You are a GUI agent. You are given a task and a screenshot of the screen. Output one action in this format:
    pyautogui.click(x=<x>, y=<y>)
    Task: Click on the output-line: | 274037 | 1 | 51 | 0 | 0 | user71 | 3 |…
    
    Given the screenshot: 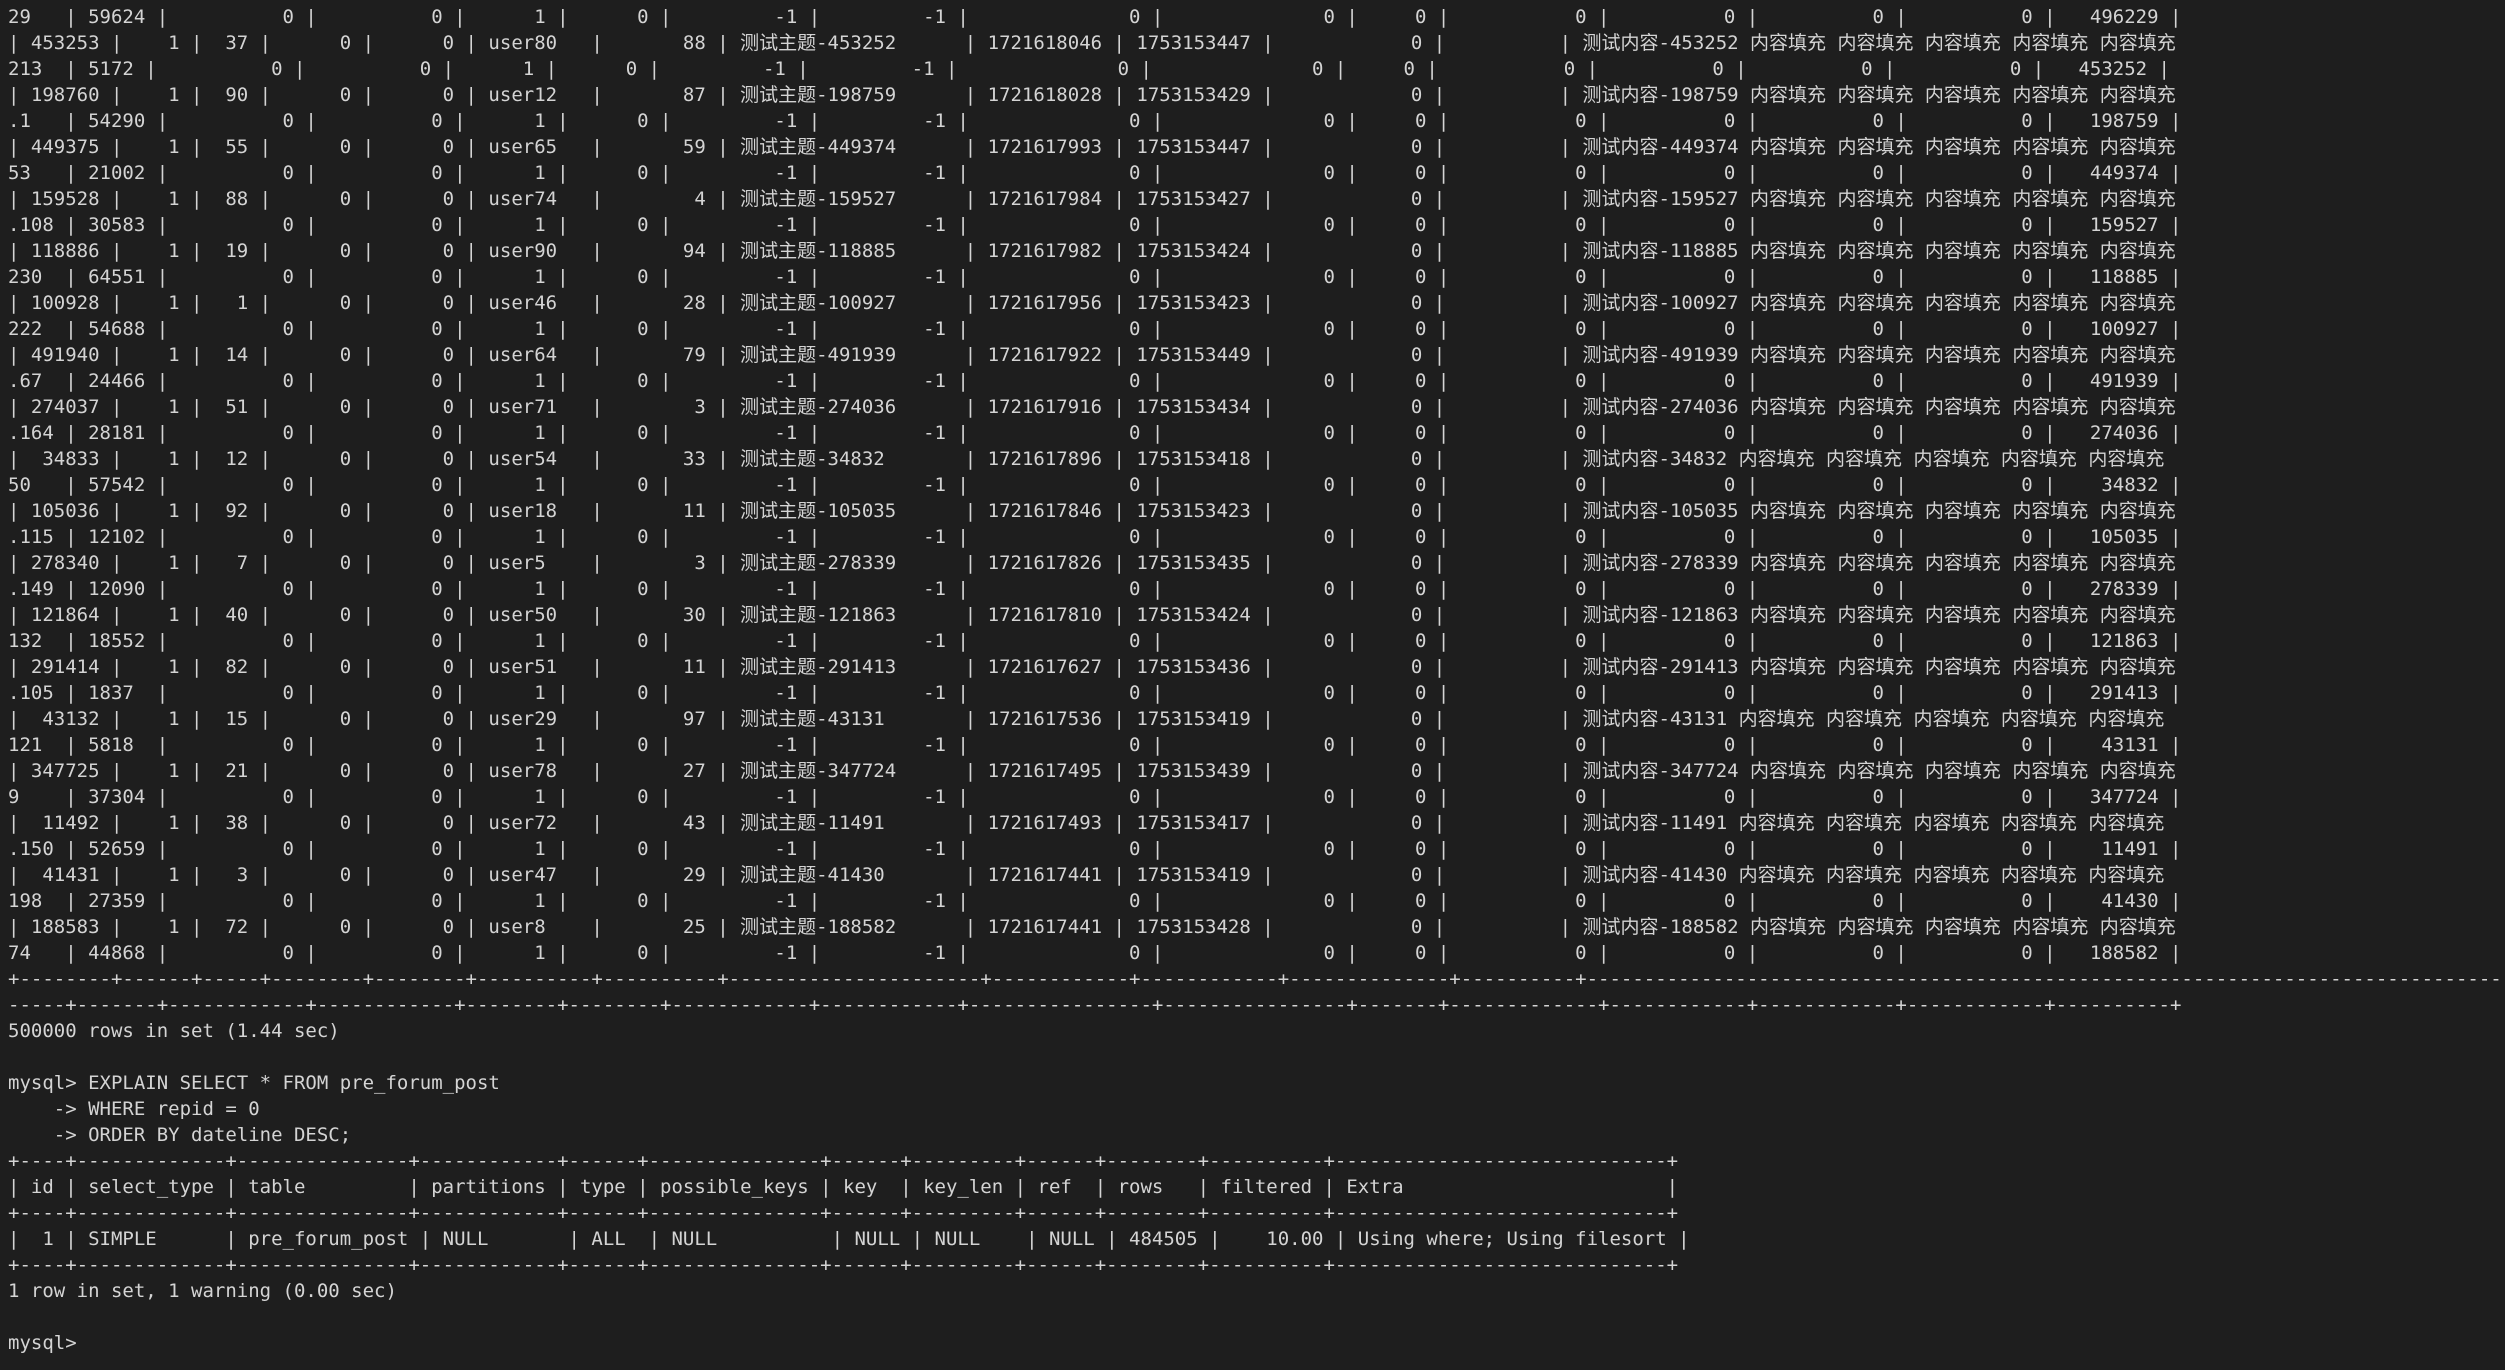 What is the action you would take?
    pyautogui.click(x=1256, y=407)
    